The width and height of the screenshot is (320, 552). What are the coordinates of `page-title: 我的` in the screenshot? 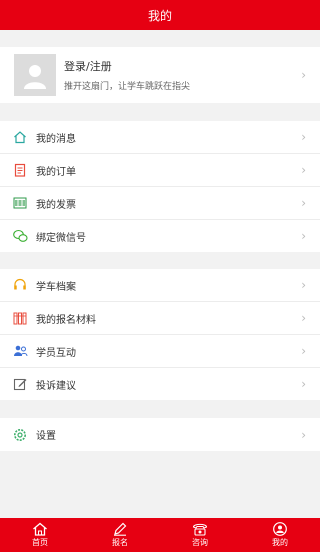 It's located at (159, 15).